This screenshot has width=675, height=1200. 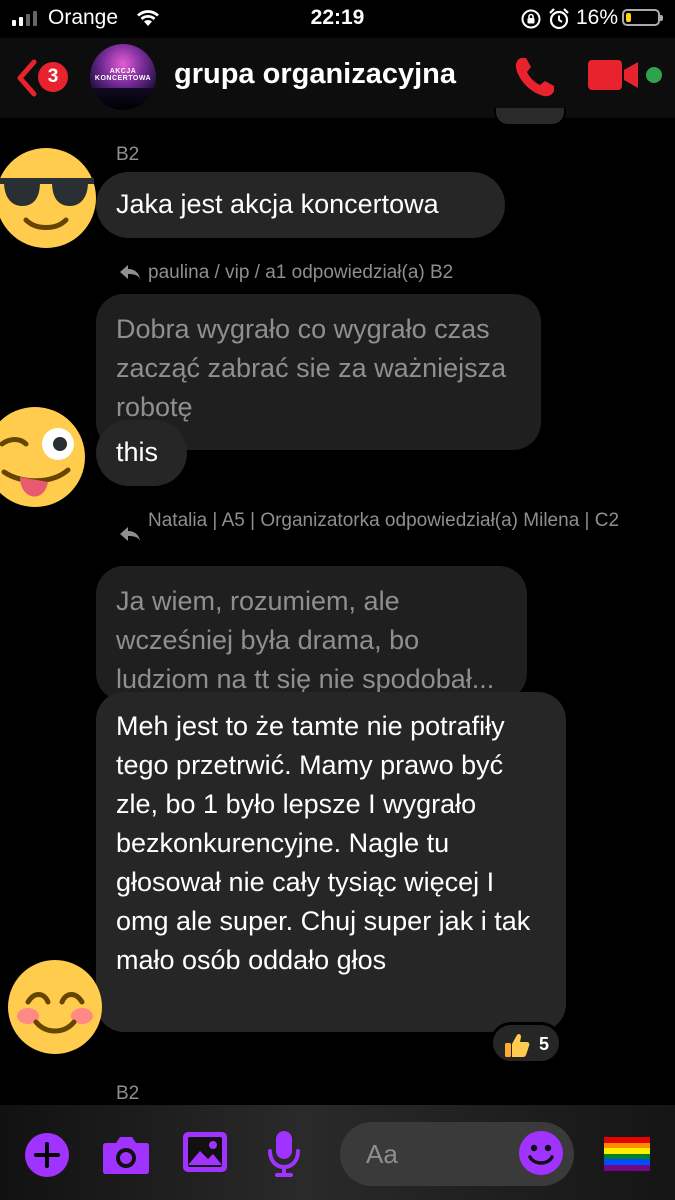 What do you see at coordinates (382, 1154) in the screenshot?
I see `message-input-placeholder: Aa` at bounding box center [382, 1154].